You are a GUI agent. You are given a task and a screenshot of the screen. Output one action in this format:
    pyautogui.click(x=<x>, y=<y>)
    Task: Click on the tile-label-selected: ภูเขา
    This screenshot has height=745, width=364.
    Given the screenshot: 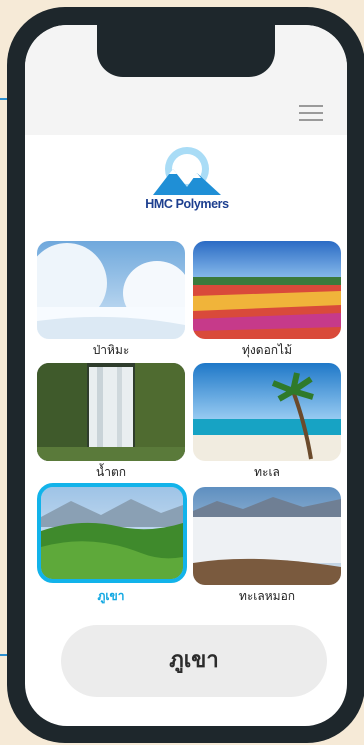 What is the action you would take?
    pyautogui.click(x=111, y=596)
    